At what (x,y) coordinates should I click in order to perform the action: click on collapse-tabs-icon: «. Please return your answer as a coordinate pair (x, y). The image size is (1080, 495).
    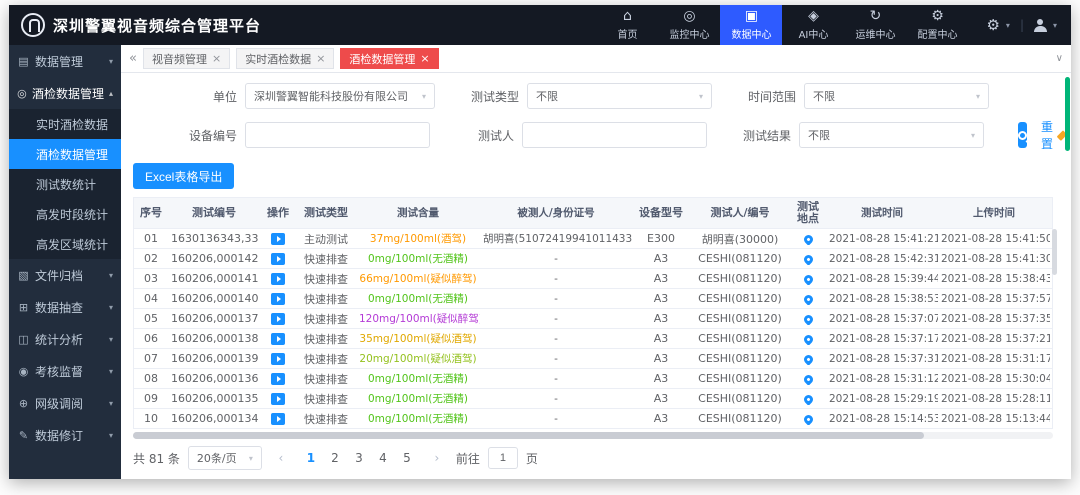
    Looking at the image, I should click on (133, 58).